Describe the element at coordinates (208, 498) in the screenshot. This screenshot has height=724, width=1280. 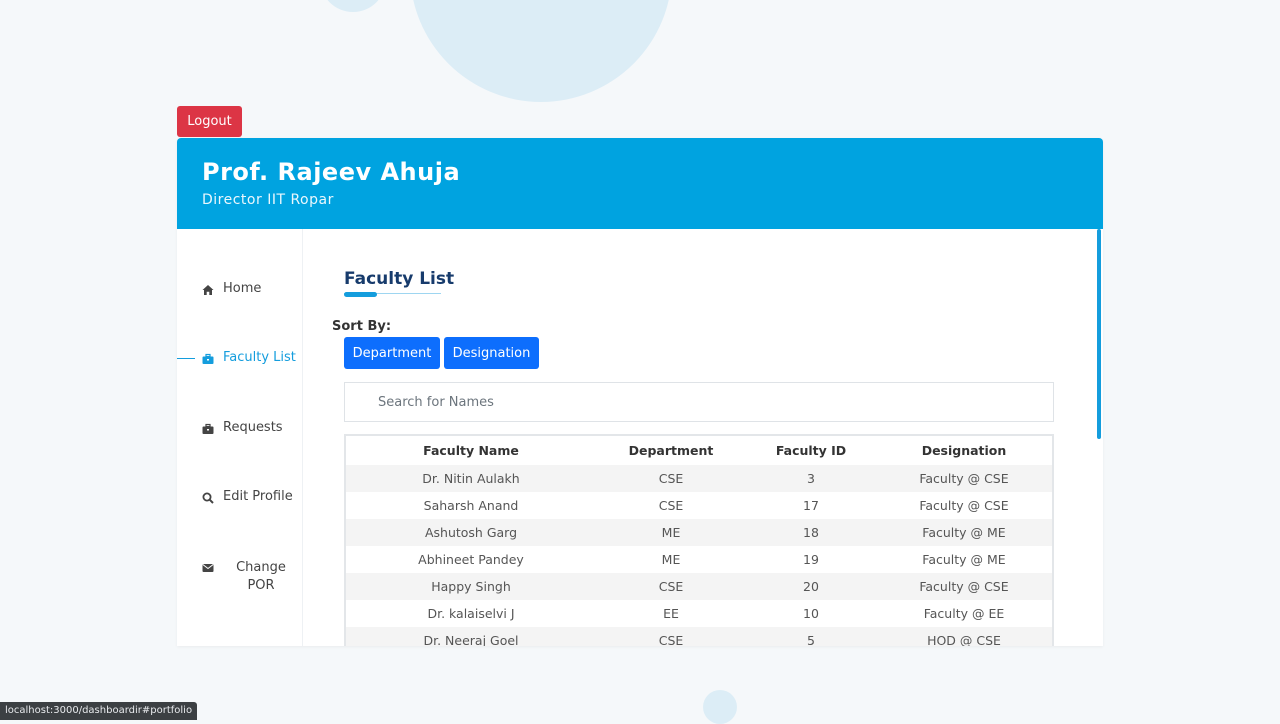
I see `search-icon` at that location.